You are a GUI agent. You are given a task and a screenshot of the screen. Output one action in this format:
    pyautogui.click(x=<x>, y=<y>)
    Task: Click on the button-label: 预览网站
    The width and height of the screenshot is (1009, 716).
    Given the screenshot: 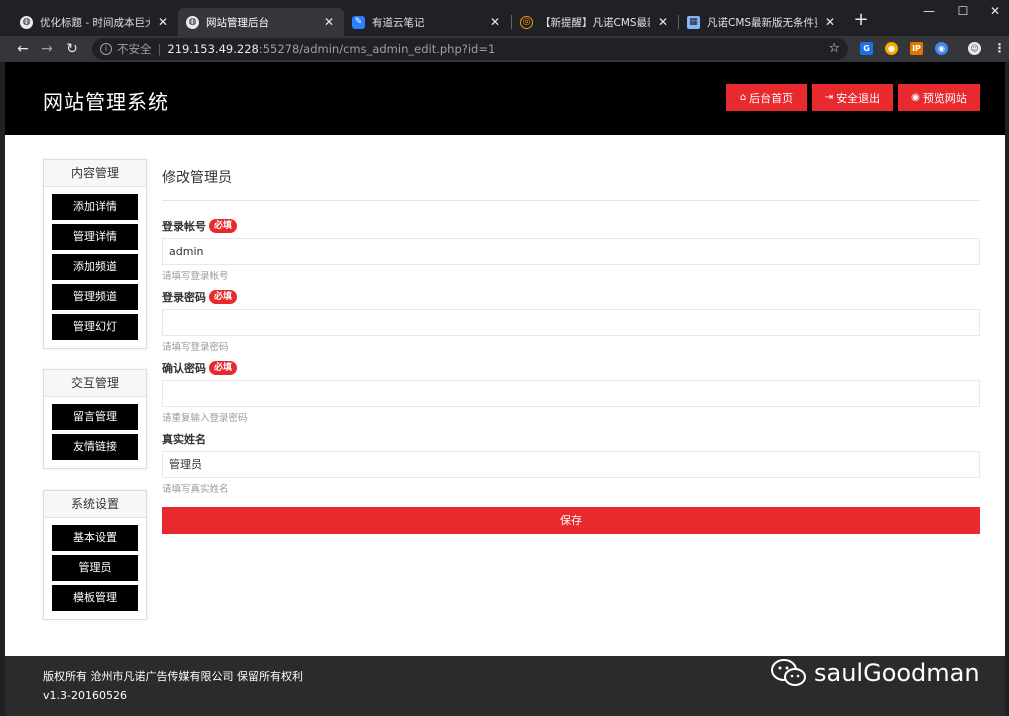 What is the action you would take?
    pyautogui.click(x=944, y=98)
    